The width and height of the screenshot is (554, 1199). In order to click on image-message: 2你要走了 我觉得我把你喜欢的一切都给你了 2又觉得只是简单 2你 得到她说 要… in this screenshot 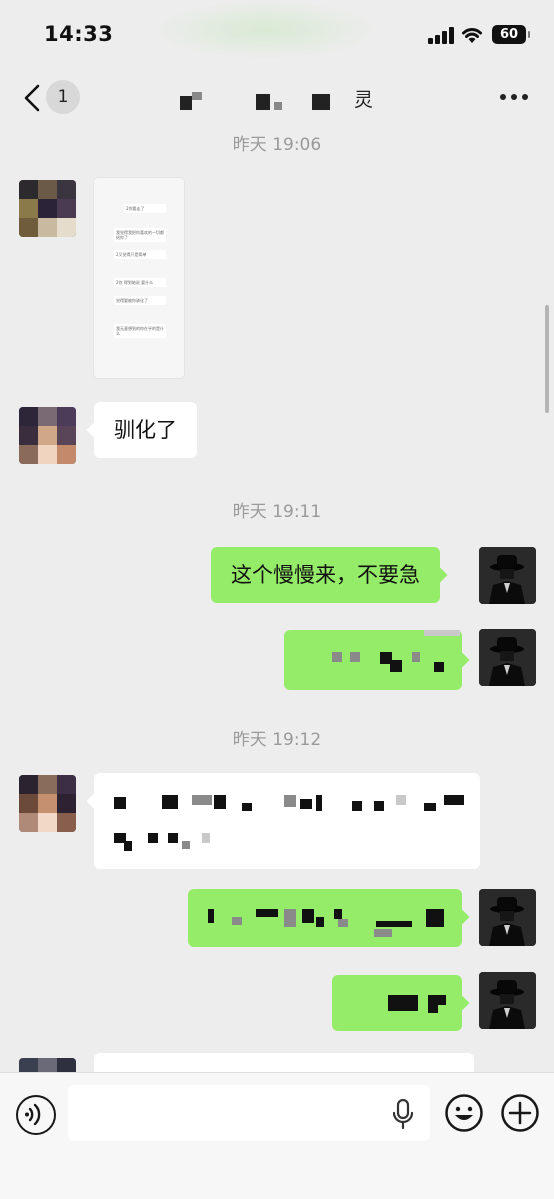, I will do `click(139, 278)`.